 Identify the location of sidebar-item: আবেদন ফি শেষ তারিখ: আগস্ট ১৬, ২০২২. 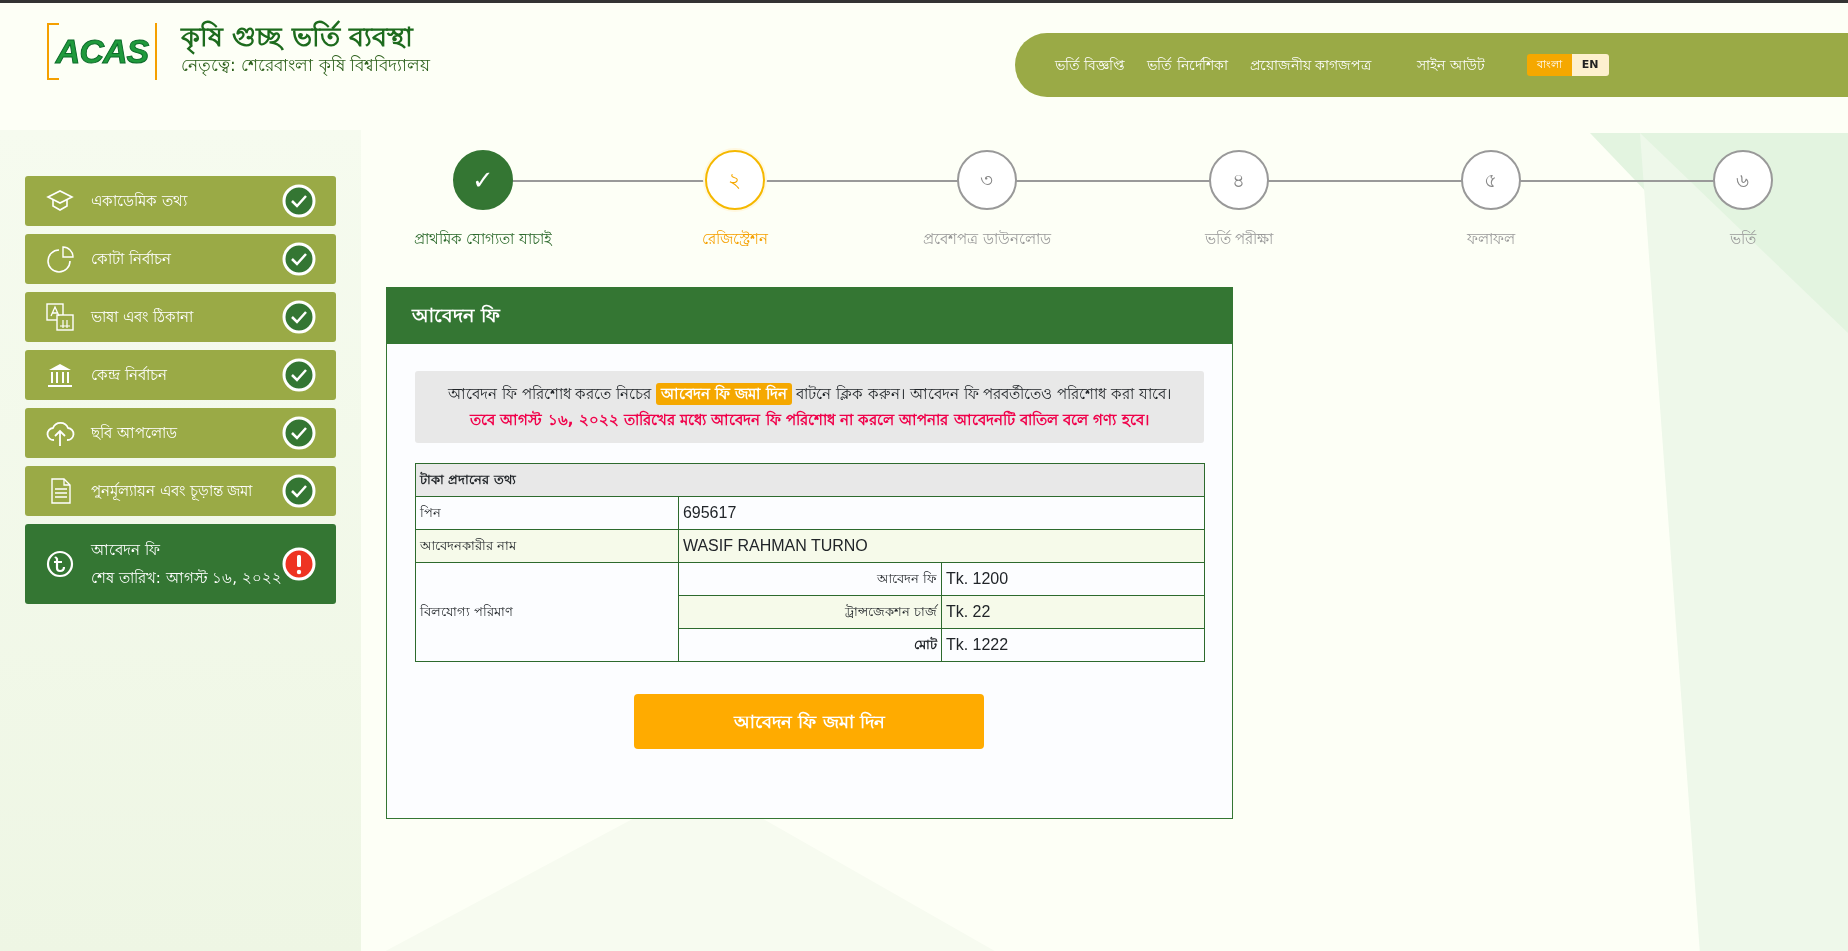
(180, 564).